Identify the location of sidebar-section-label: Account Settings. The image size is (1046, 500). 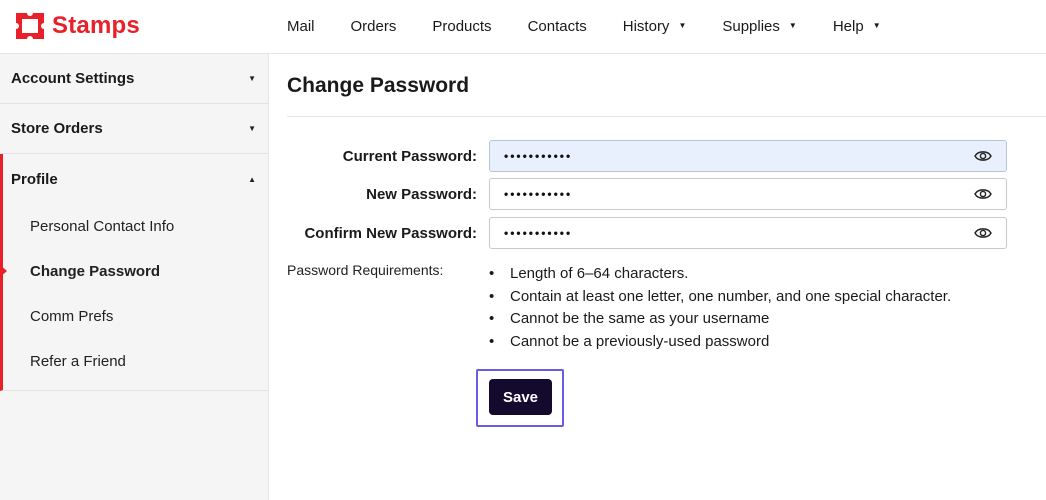
(73, 78).